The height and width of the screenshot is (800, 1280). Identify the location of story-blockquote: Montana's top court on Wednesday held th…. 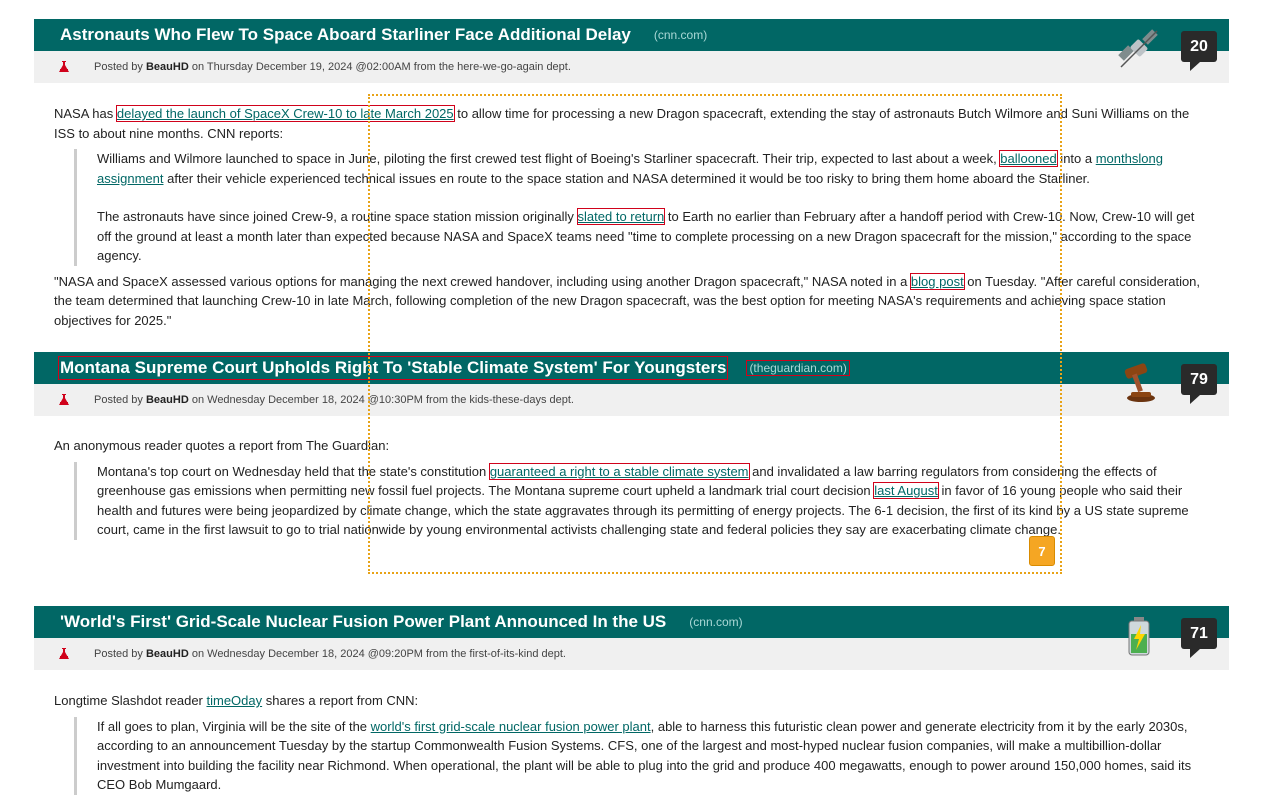
(639, 500).